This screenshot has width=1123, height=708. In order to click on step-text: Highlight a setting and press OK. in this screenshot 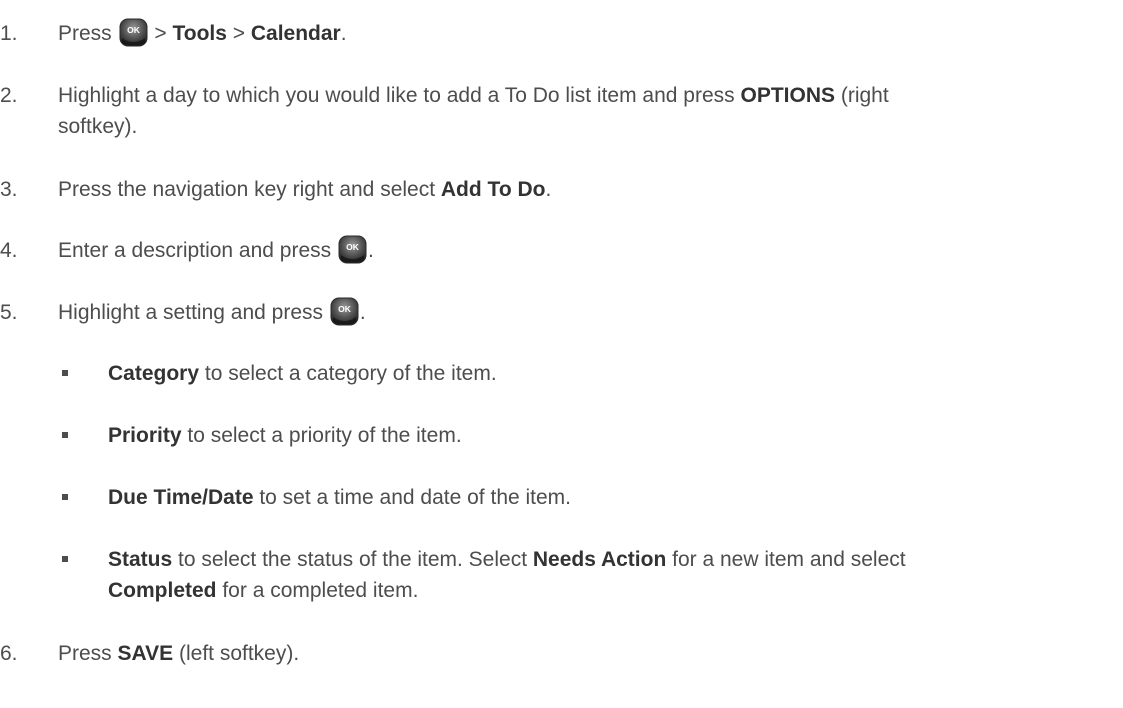, I will do `click(583, 312)`.